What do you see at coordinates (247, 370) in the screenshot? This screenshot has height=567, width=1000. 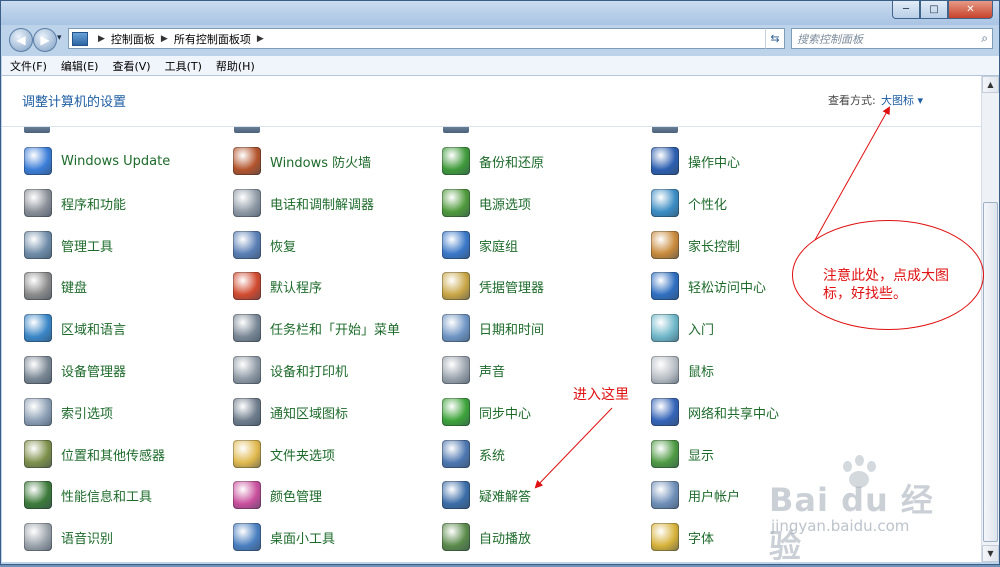 I see `devices-printers-icon` at bounding box center [247, 370].